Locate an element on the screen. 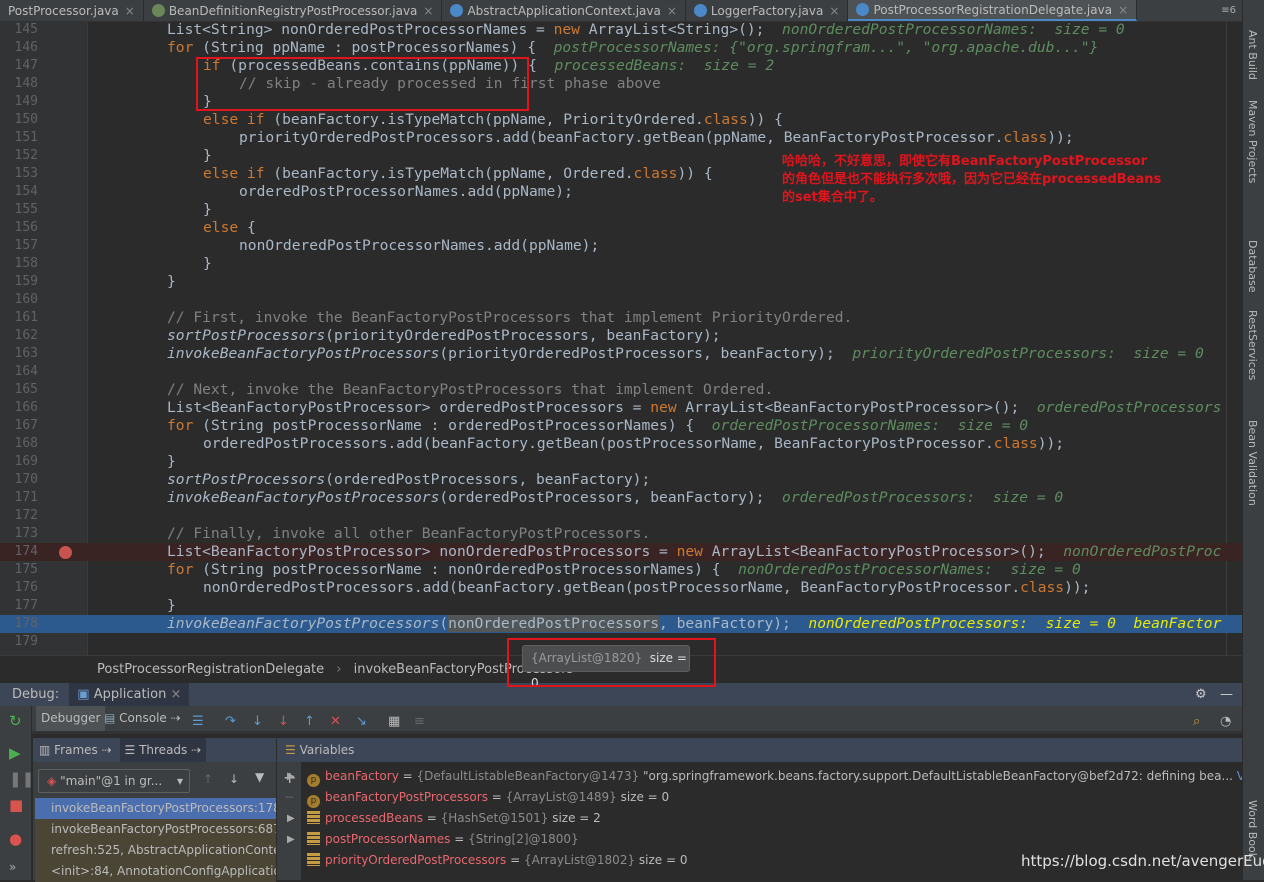 The height and width of the screenshot is (882, 1264). force-step-into-icon: ↓ is located at coordinates (283, 721).